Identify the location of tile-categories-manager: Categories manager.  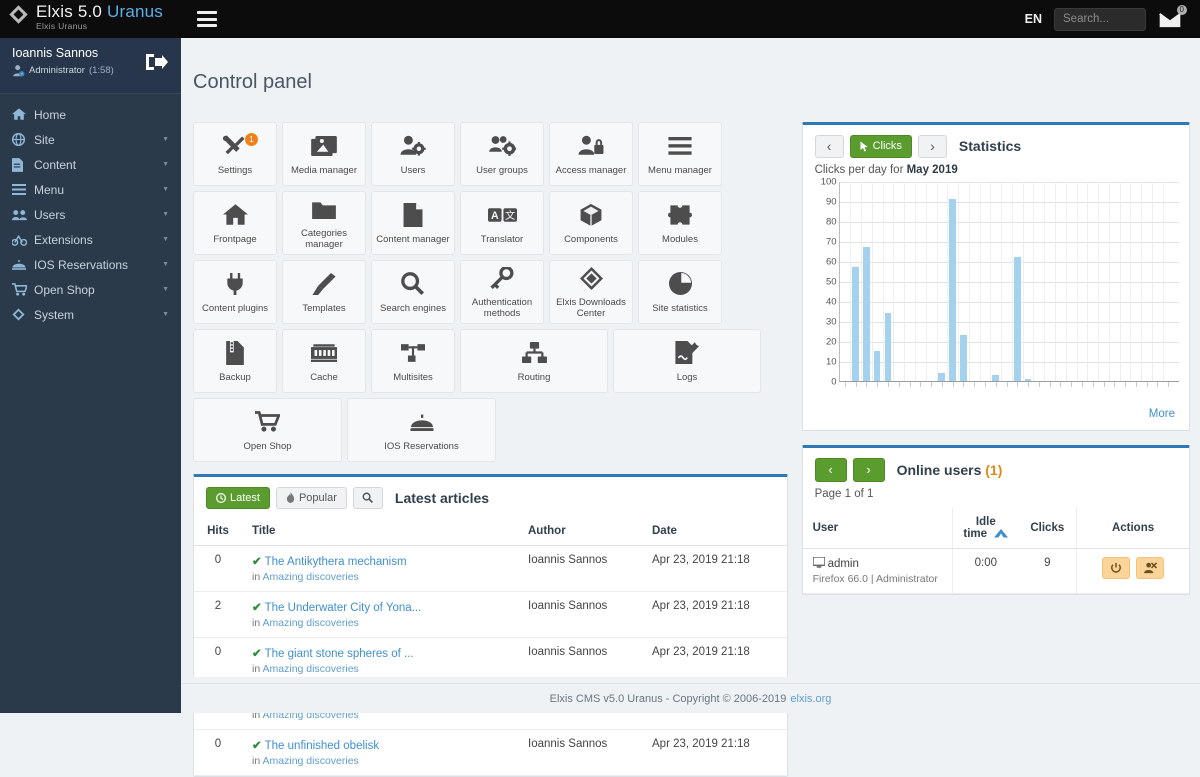
(324, 223).